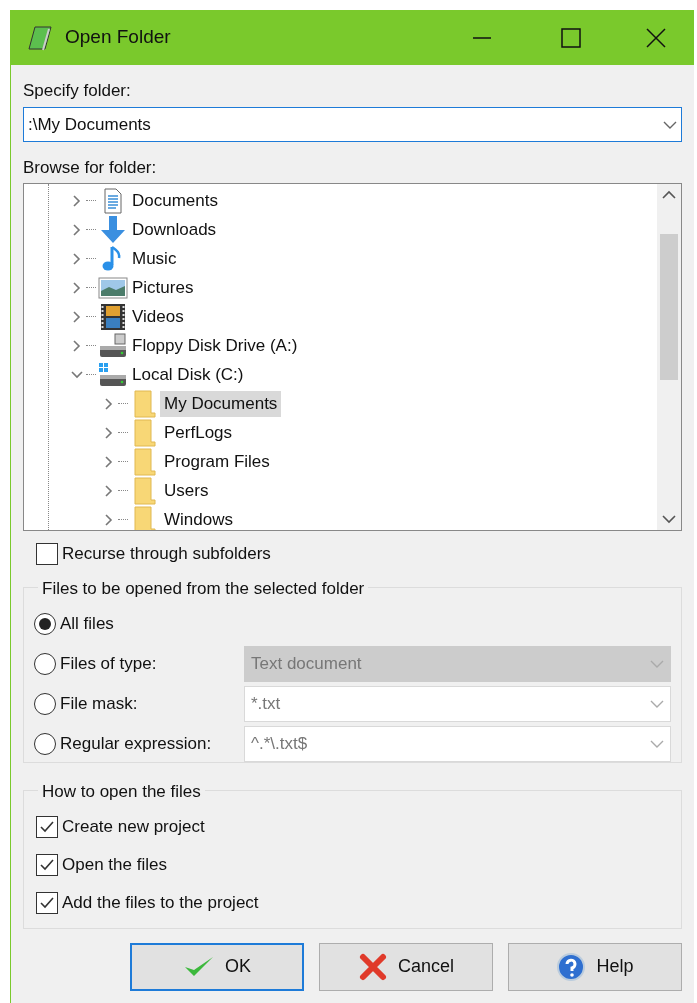 The image size is (697, 1003). Describe the element at coordinates (215, 345) in the screenshot. I see `tree-item: Floppy Disk Drive (A:)` at that location.